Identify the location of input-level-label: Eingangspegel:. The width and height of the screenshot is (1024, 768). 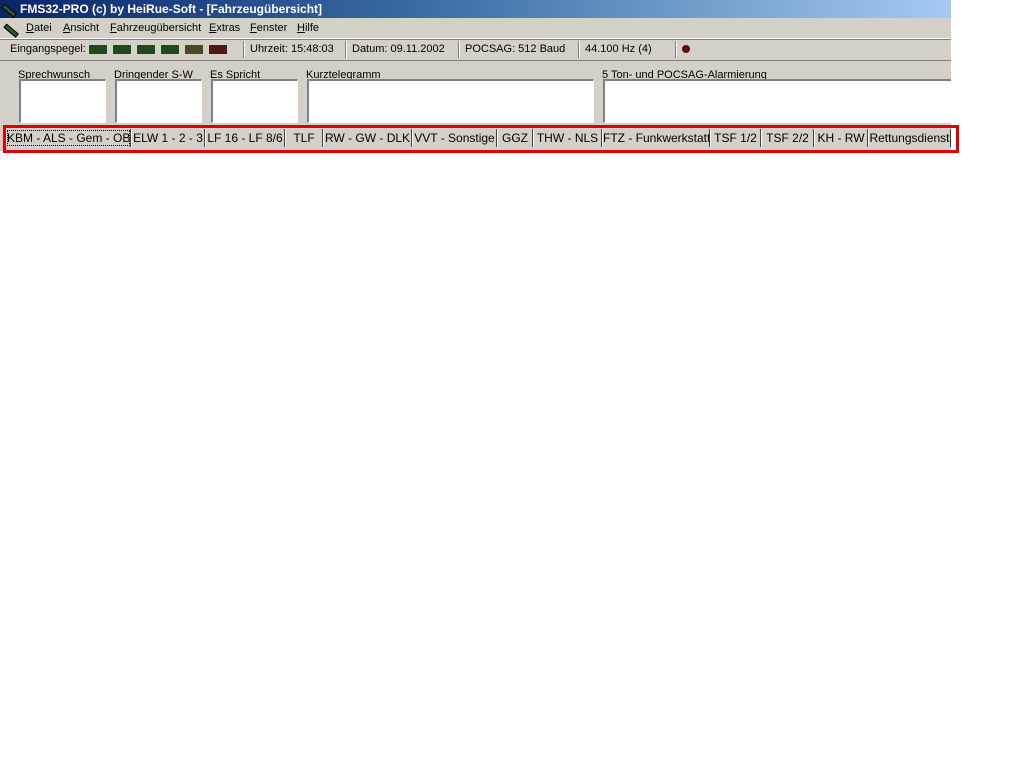
(48, 49).